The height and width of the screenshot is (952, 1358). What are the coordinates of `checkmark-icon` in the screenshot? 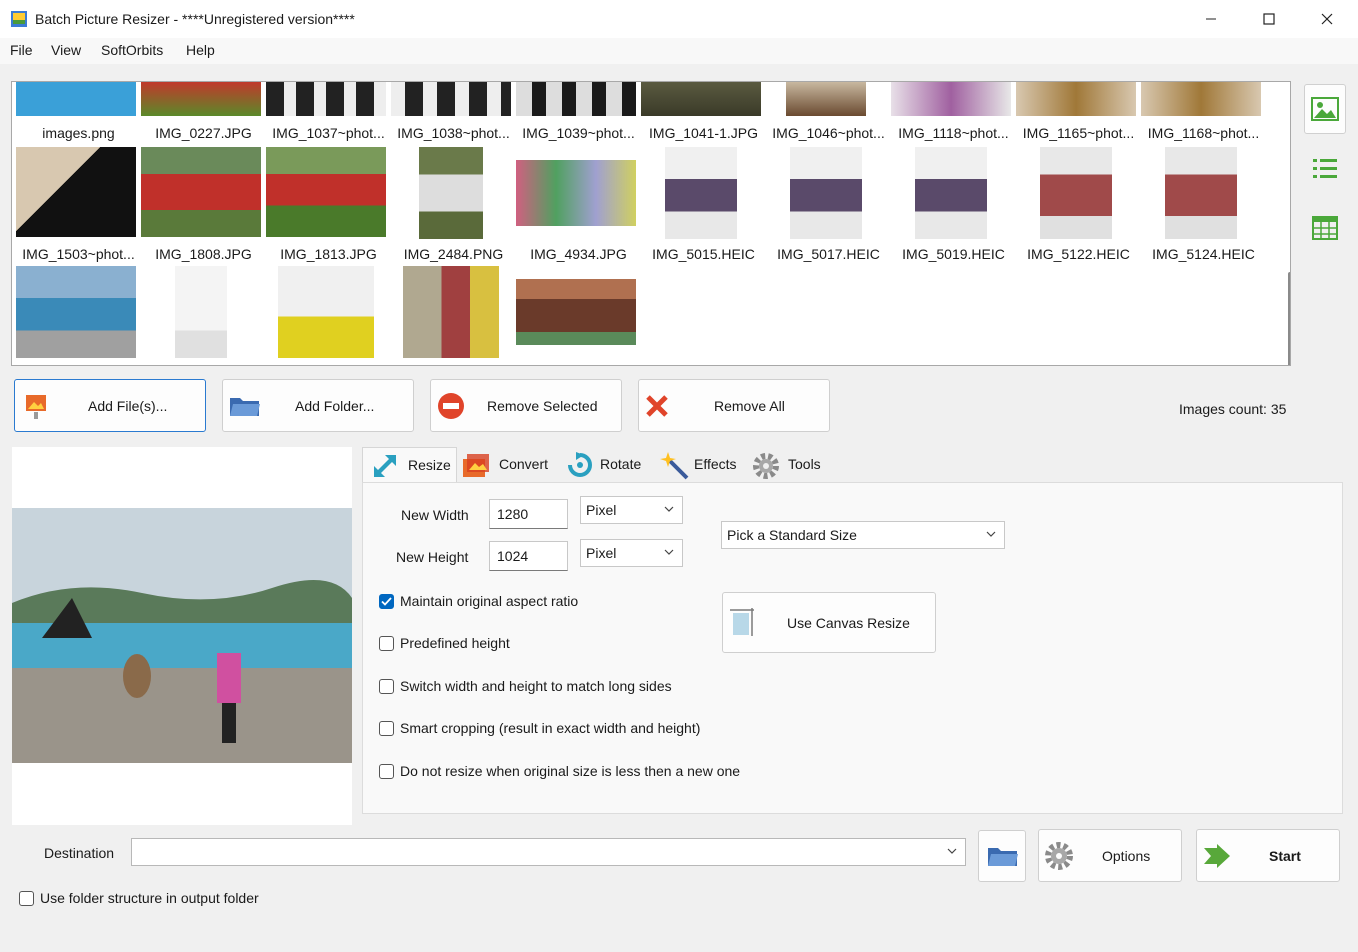 It's located at (386, 601).